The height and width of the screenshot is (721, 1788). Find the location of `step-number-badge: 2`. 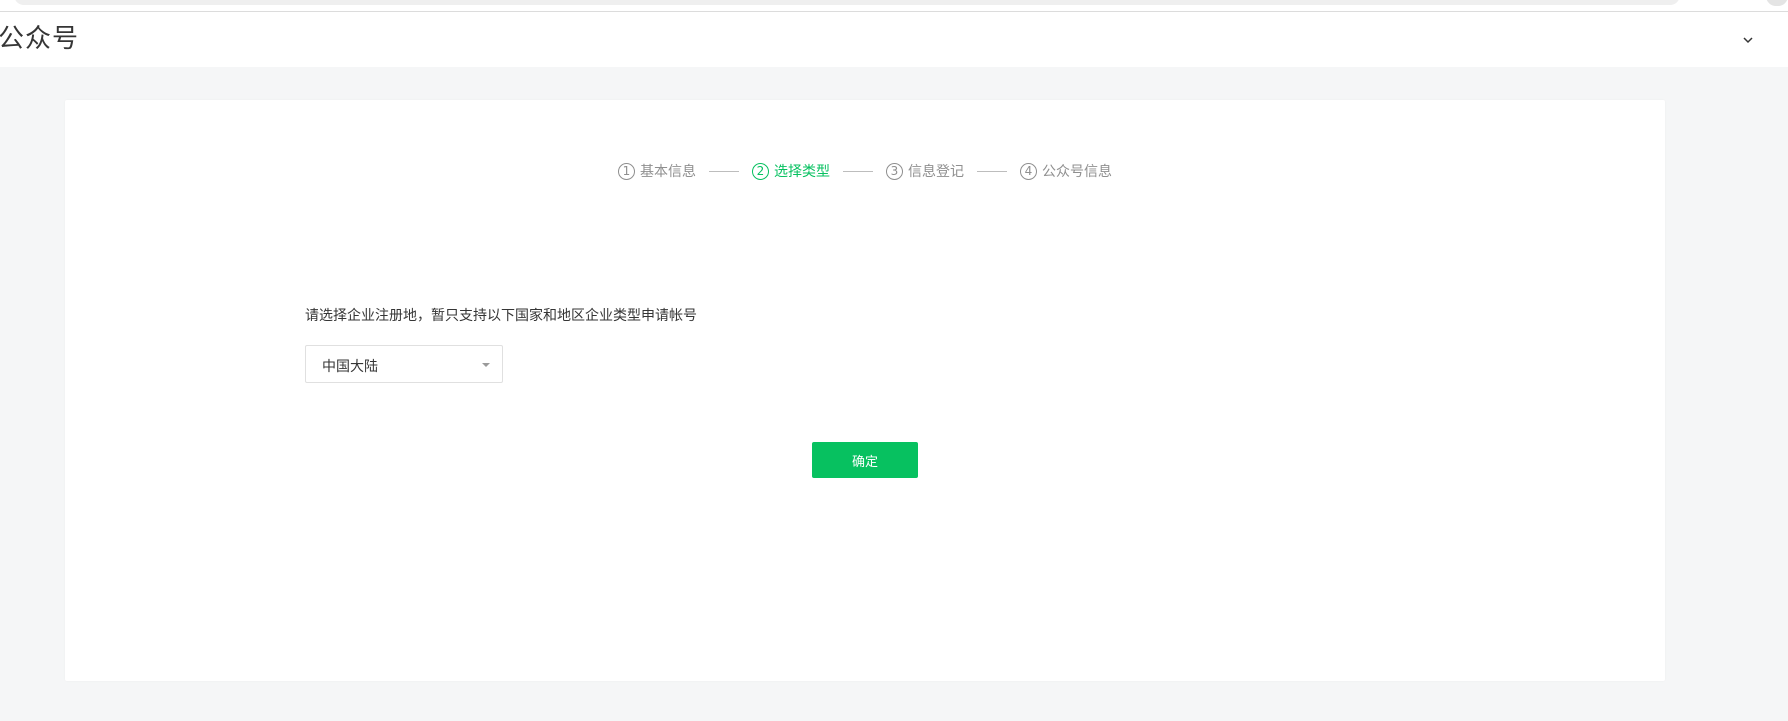

step-number-badge: 2 is located at coordinates (760, 171).